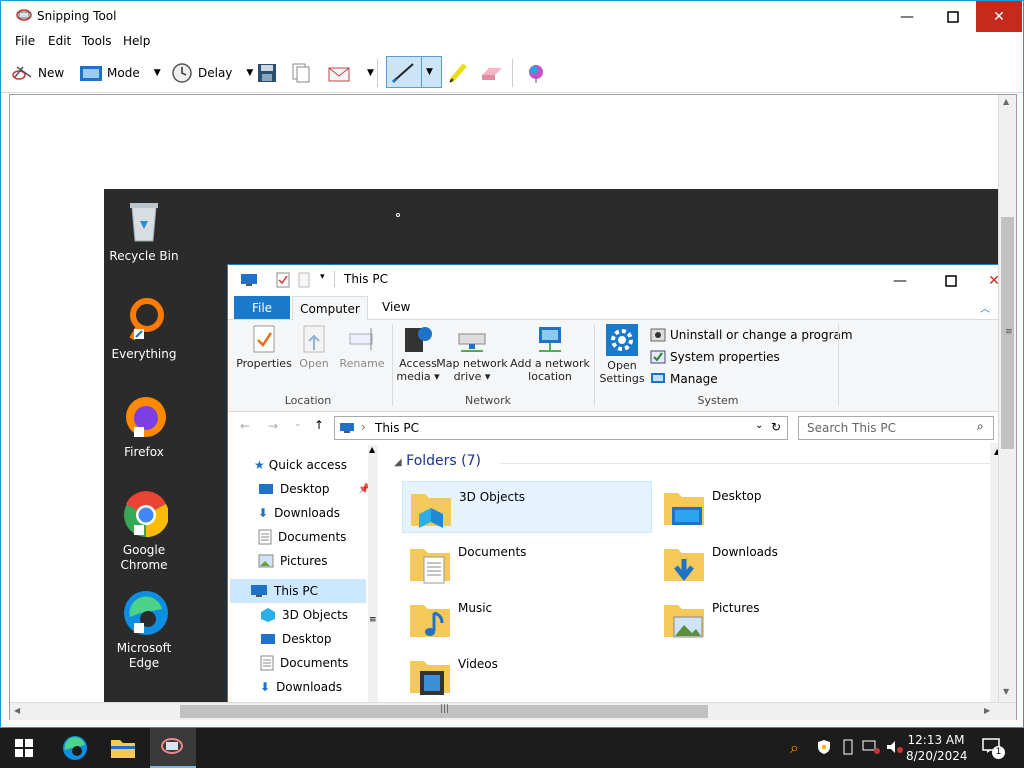 This screenshot has width=1024, height=768. What do you see at coordinates (24, 17) in the screenshot?
I see `snipping-tool-icon` at bounding box center [24, 17].